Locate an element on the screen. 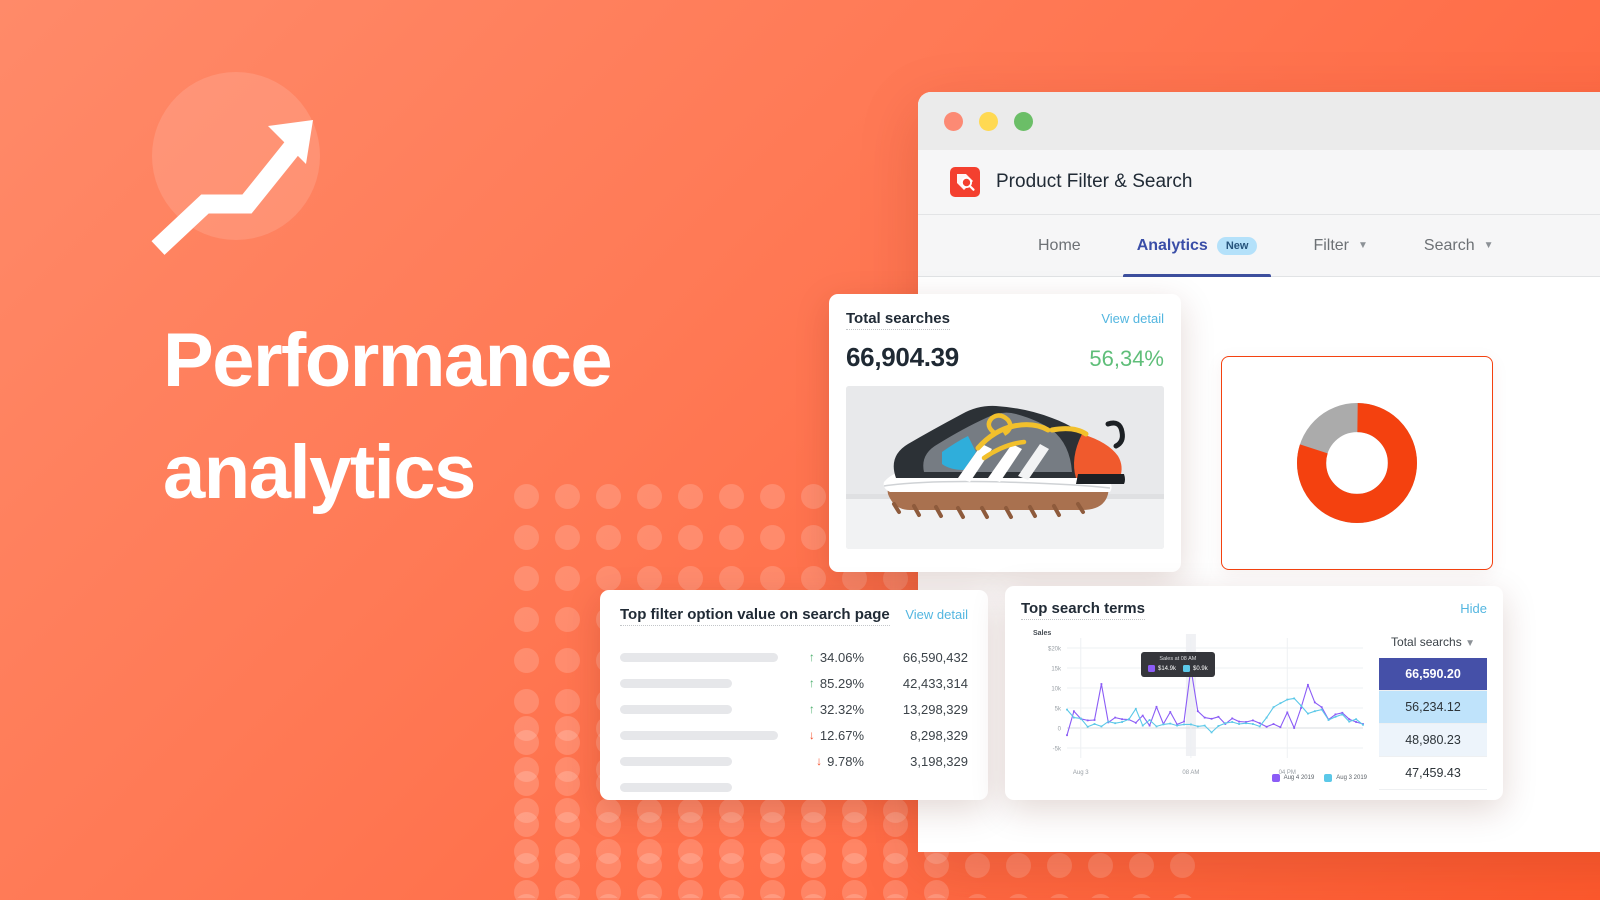 This screenshot has width=1600, height=900. svg-text: 15k is located at coordinates (1056, 670).